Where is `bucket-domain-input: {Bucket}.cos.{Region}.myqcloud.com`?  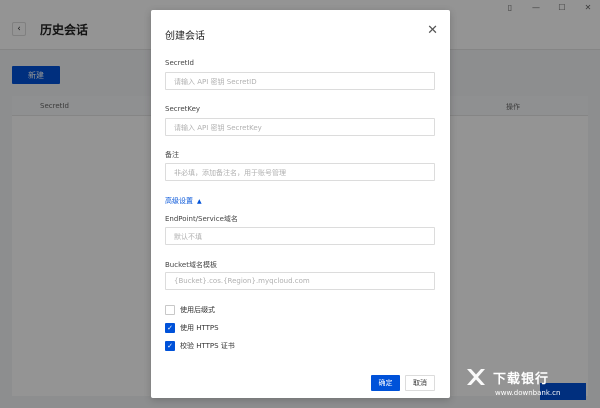 bucket-domain-input: {Bucket}.cos.{Region}.myqcloud.com is located at coordinates (300, 281).